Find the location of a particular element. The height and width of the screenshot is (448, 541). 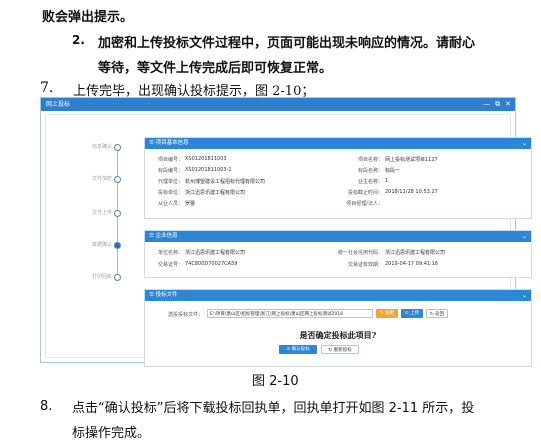

maximize-icon: ⧉ is located at coordinates (497, 104).